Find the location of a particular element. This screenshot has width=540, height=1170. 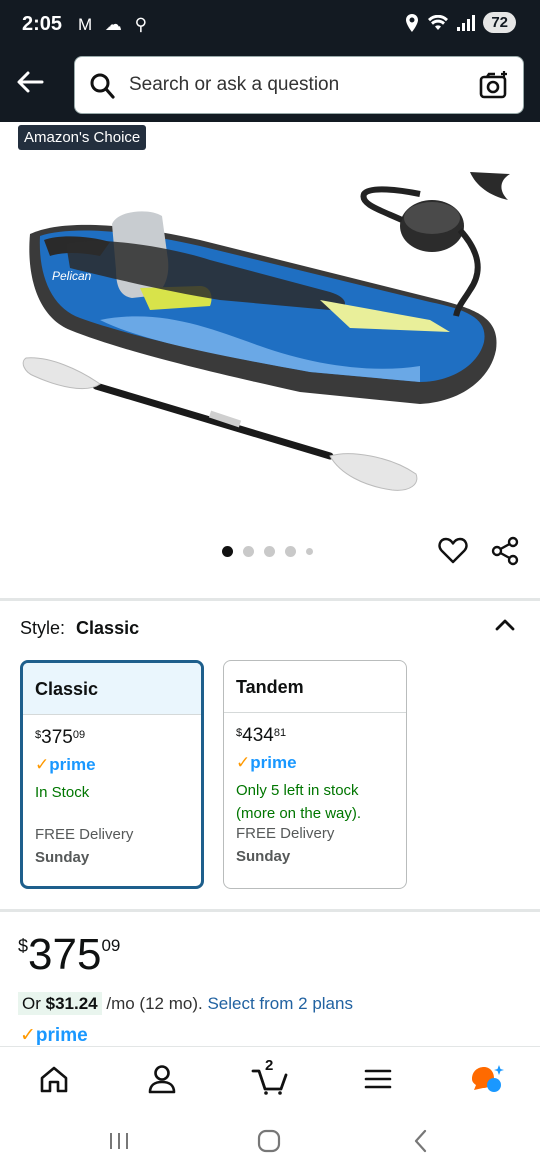

share-icon is located at coordinates (505, 551).